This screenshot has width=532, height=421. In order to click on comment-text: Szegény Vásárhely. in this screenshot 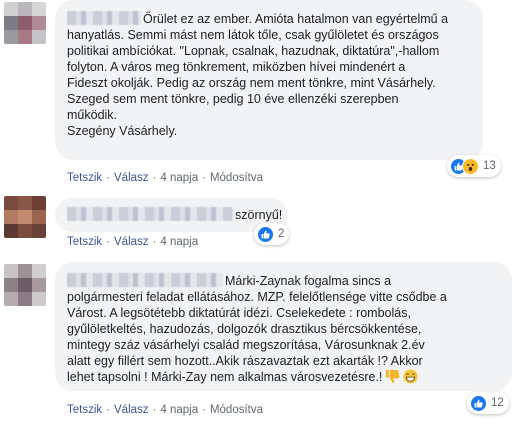, I will do `click(122, 131)`.